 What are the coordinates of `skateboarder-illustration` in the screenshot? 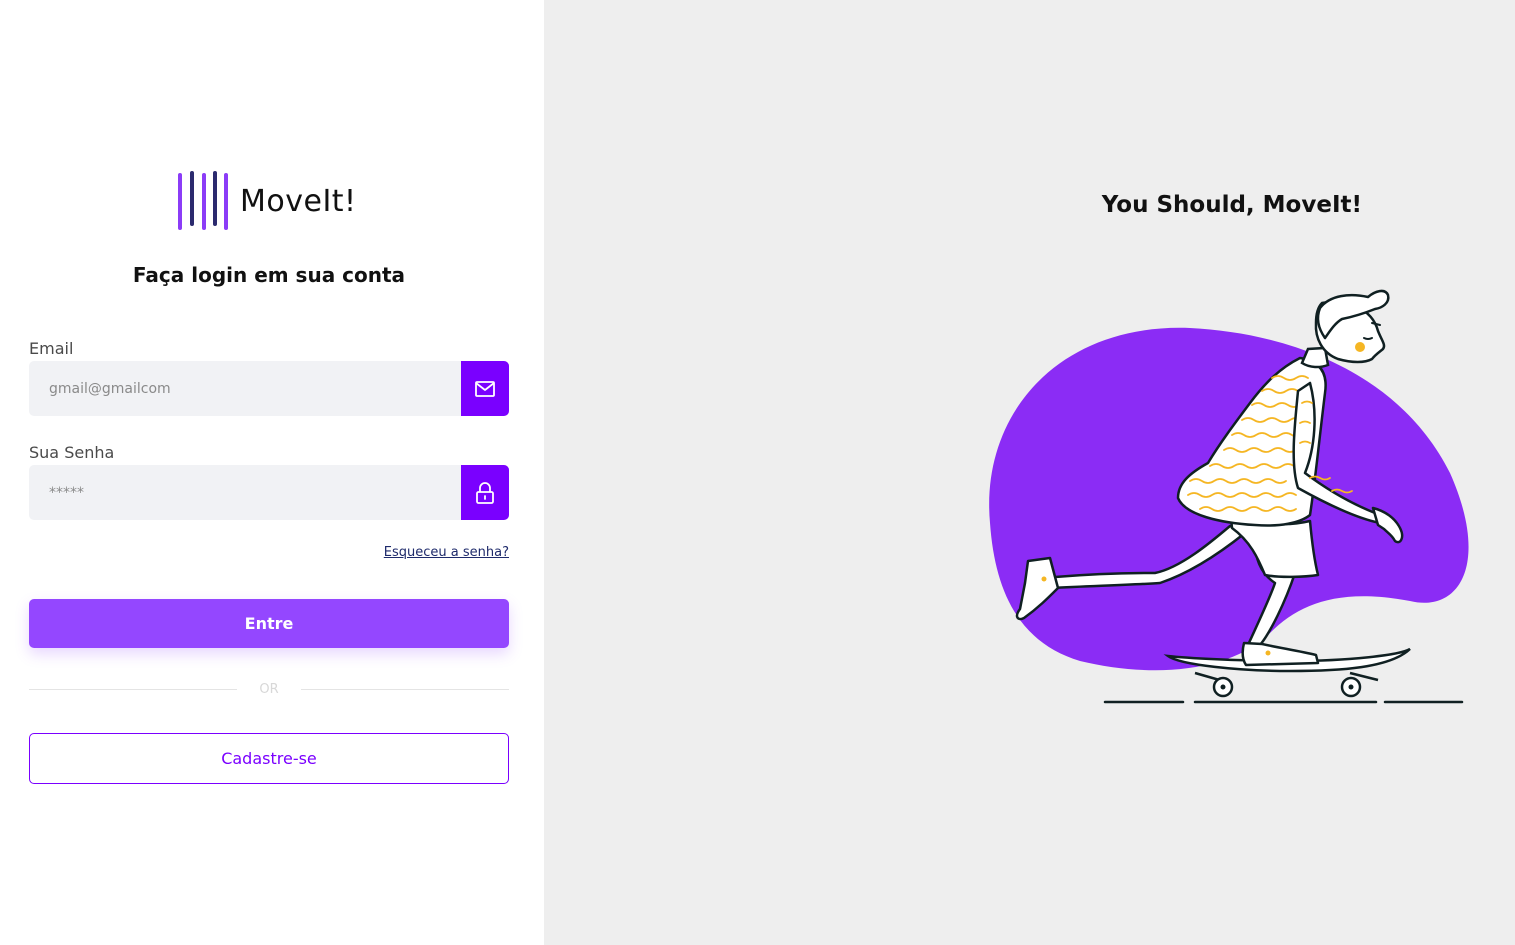 It's located at (1229, 496).